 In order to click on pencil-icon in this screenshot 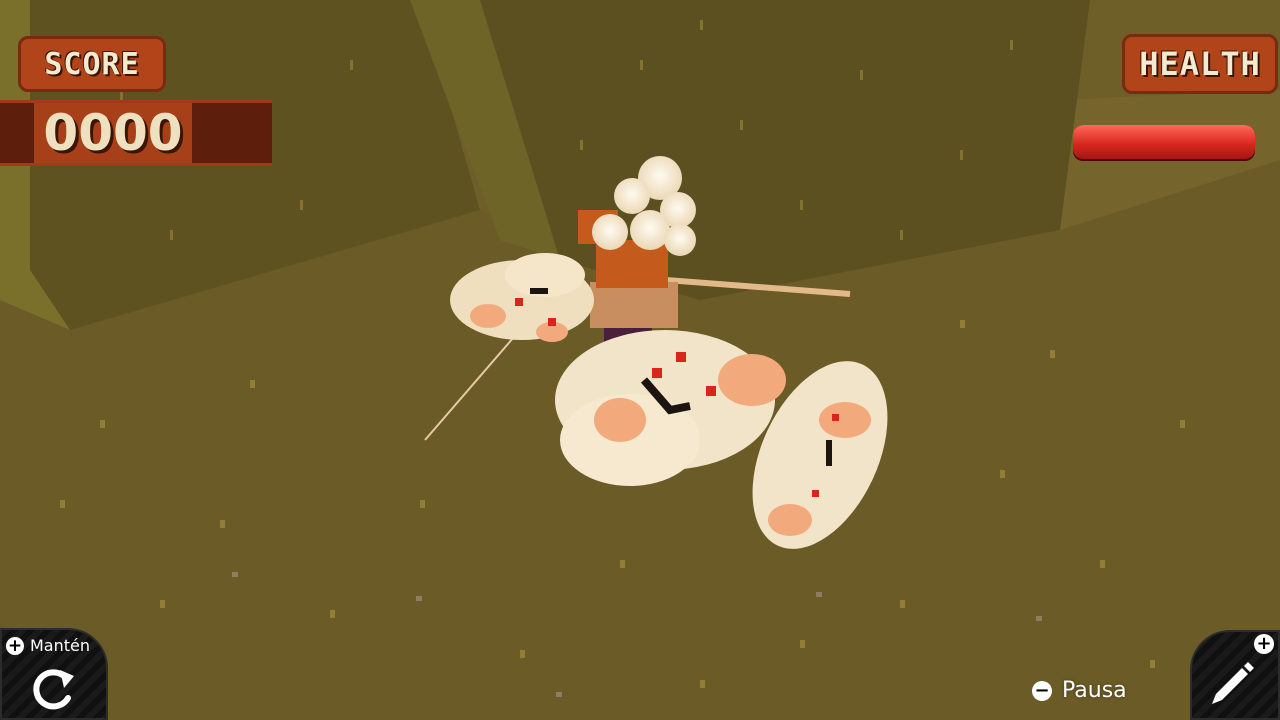, I will do `click(1232, 682)`.